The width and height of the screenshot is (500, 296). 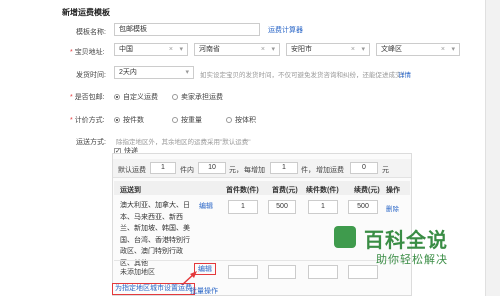 I want to click on ship-time-hint: 如实设定宝贝的发货时间，不仅可避免发货咨询和纠纷，还能促进成交！, so click(x=304, y=75).